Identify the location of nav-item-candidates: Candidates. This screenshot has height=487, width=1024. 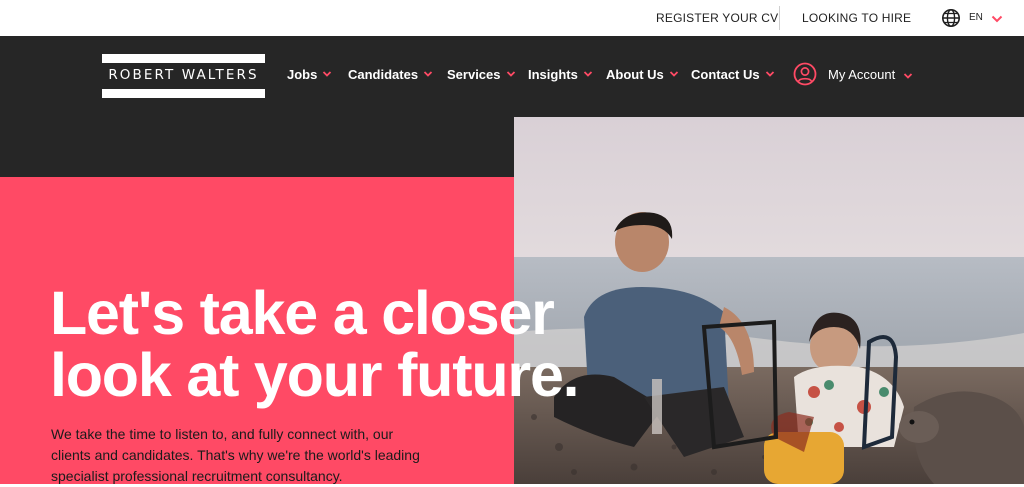
(390, 75).